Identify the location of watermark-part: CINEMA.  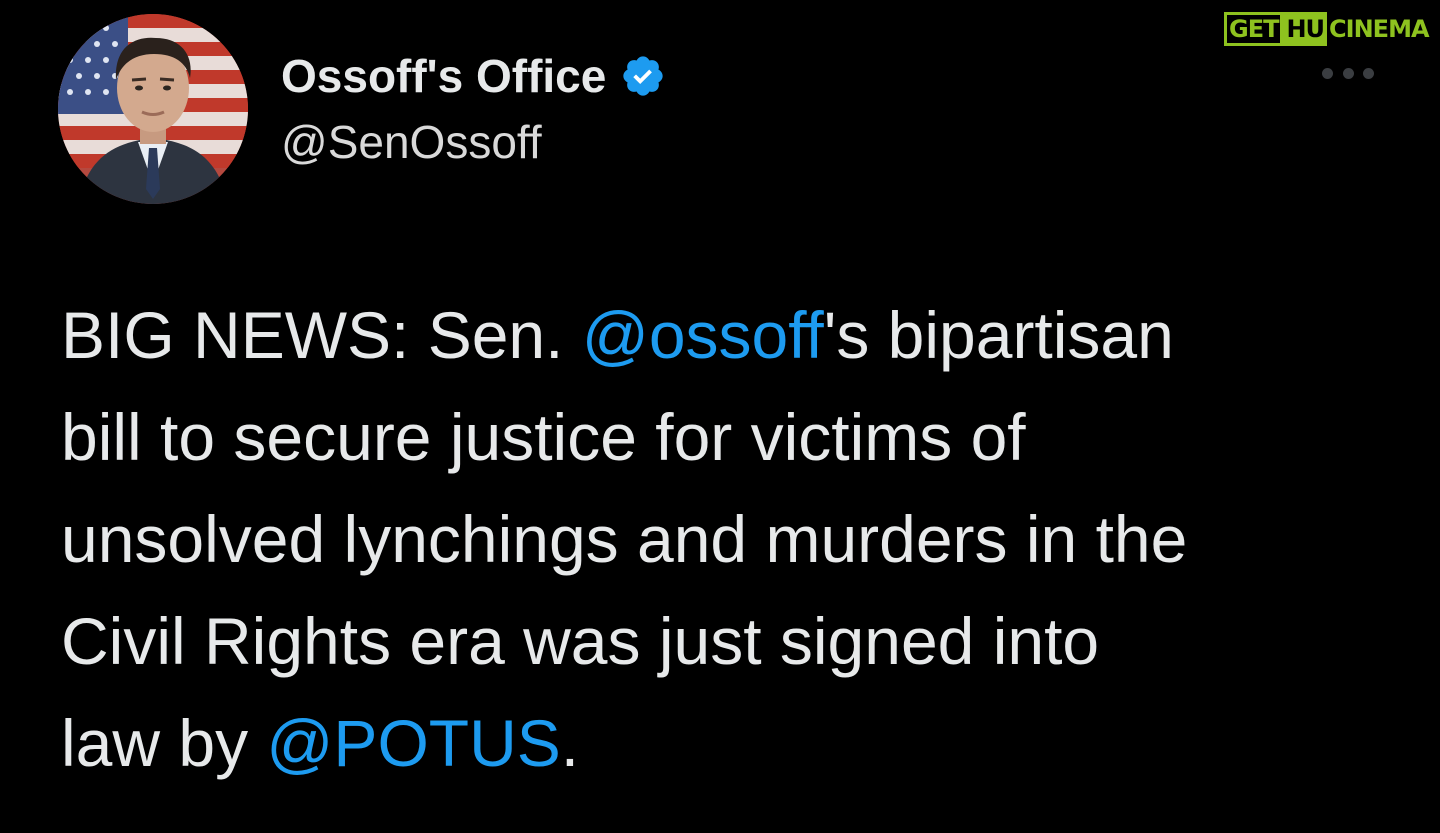
(1379, 29).